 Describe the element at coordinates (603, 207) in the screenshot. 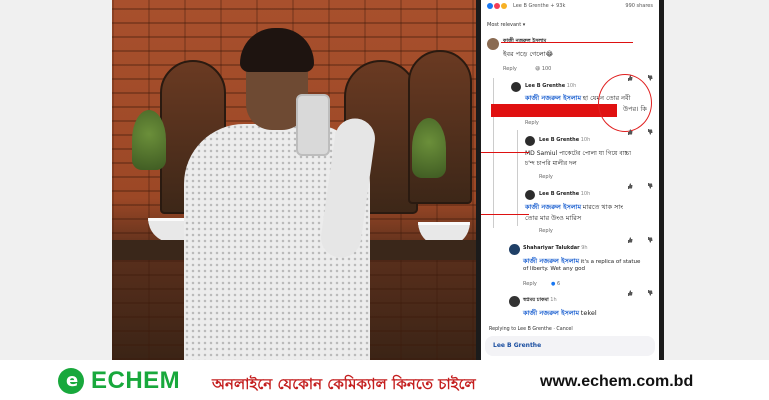

I see `comment-text: মারতে থাক সাং` at that location.